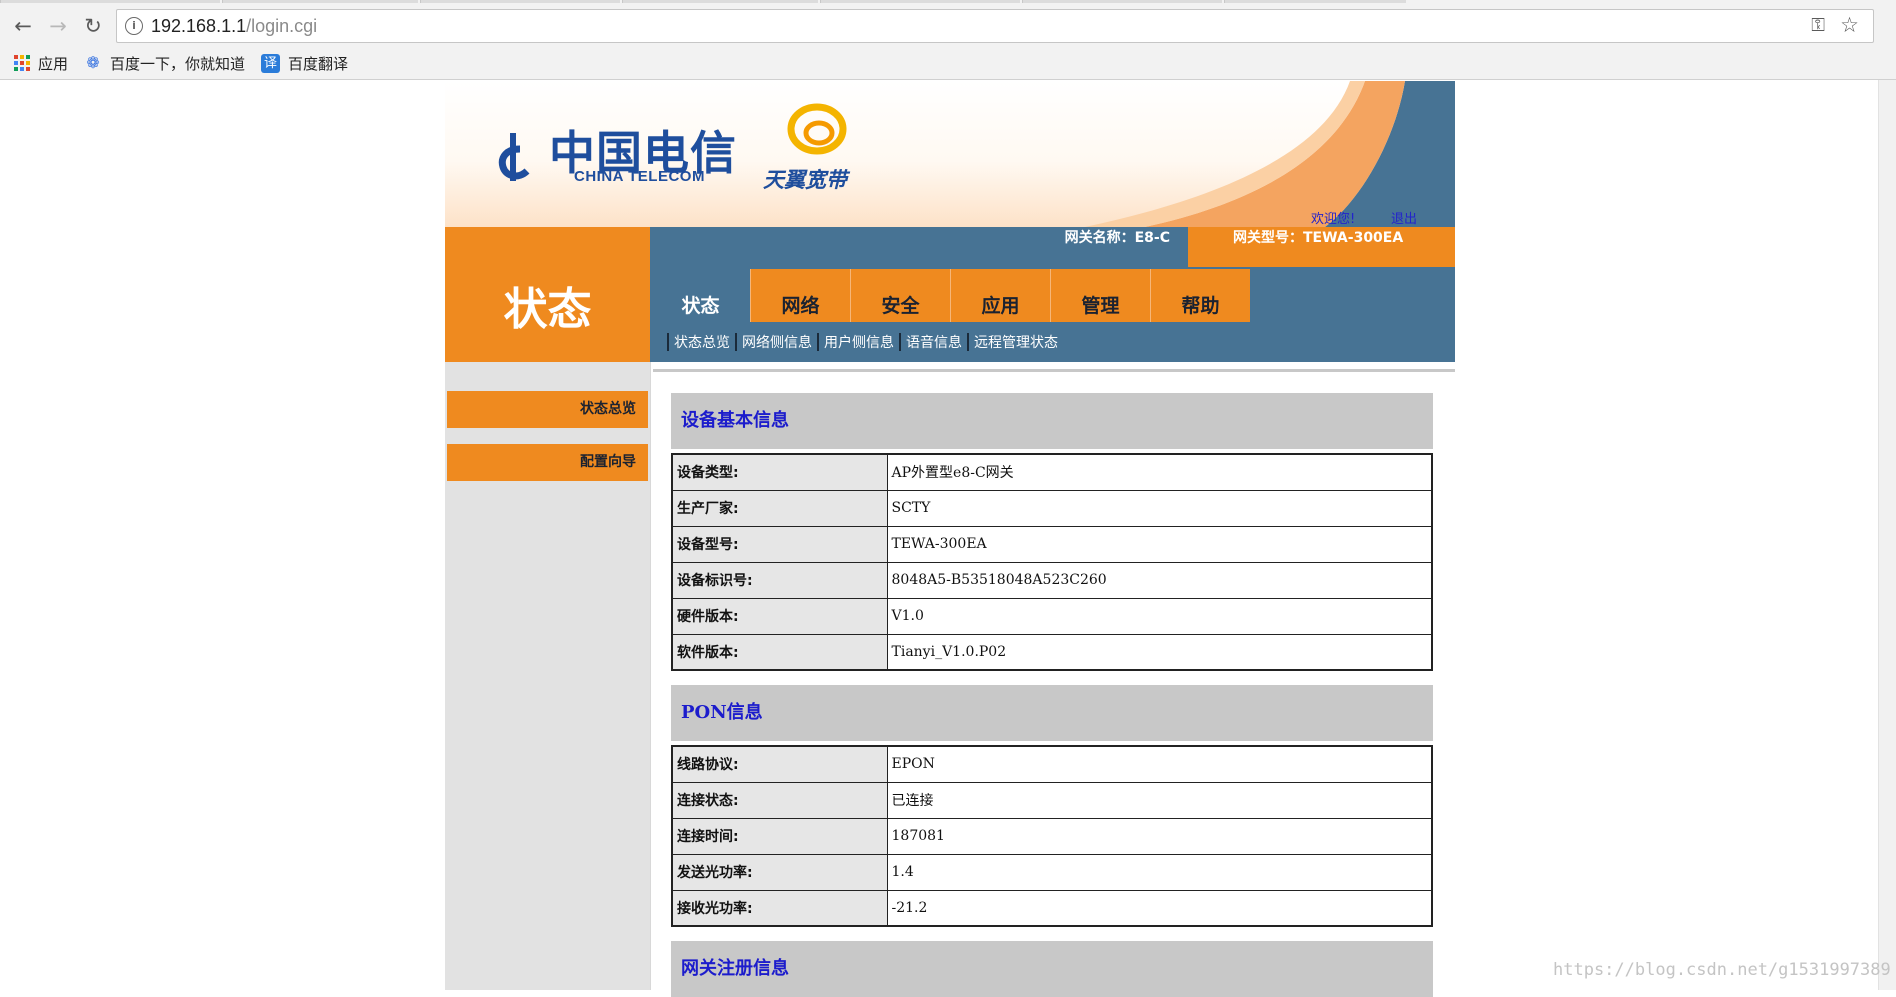 This screenshot has height=997, width=1896. I want to click on row-label: 硬件版本:, so click(779, 616).